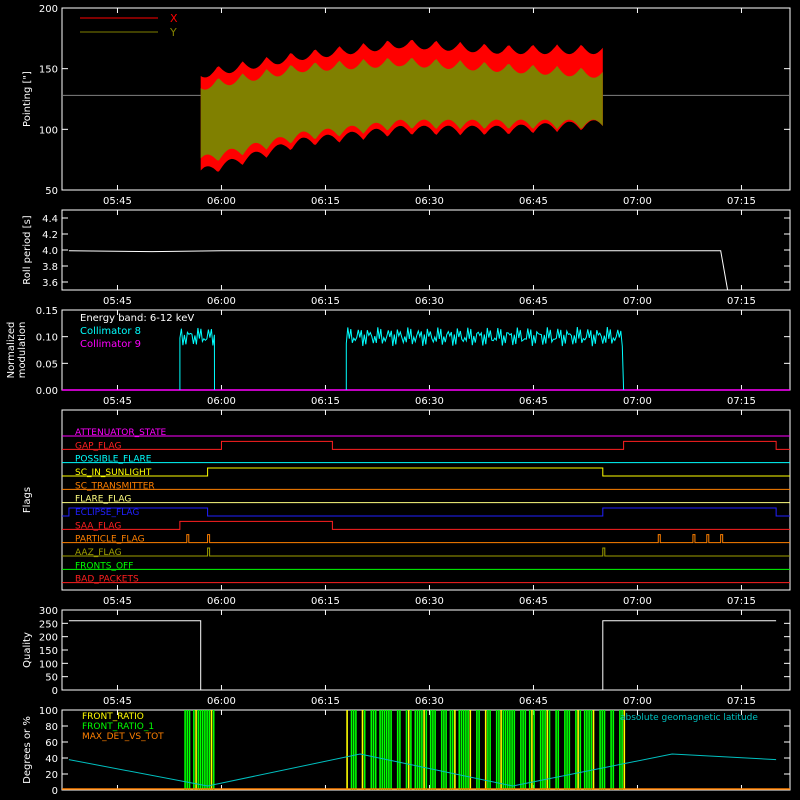 This screenshot has width=800, height=800. What do you see at coordinates (51, 743) in the screenshot?
I see `y-tick-label: 60` at bounding box center [51, 743].